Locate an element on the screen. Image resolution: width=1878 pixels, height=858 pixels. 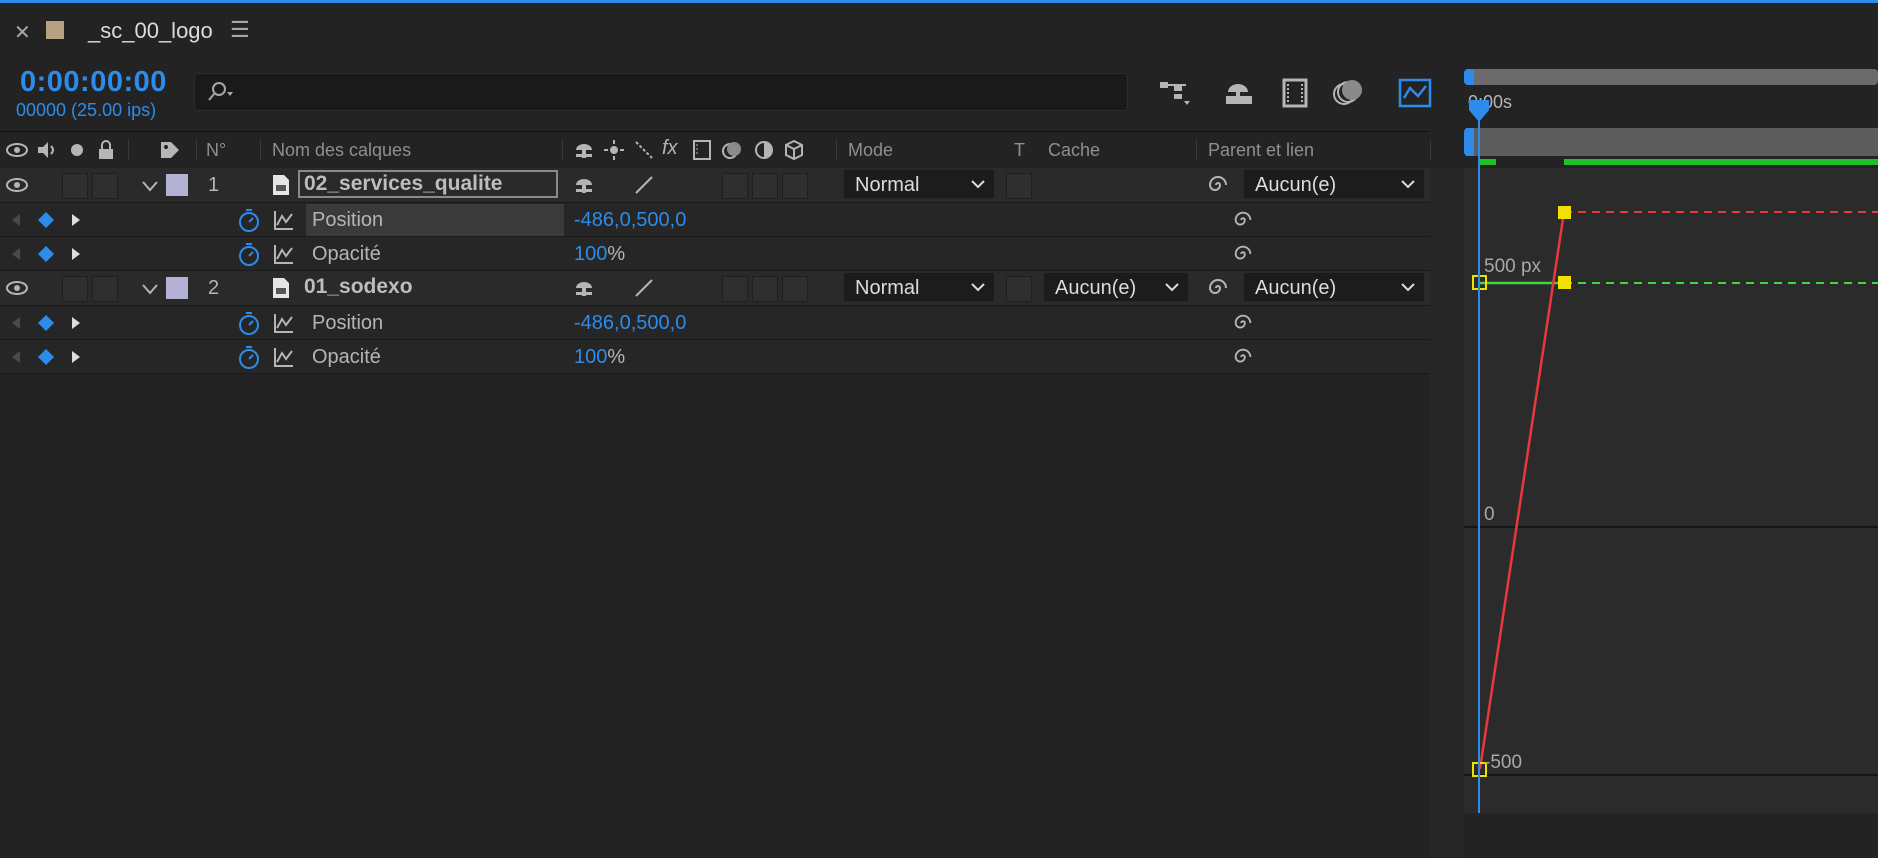
column-mode: Mode is located at coordinates (870, 150).